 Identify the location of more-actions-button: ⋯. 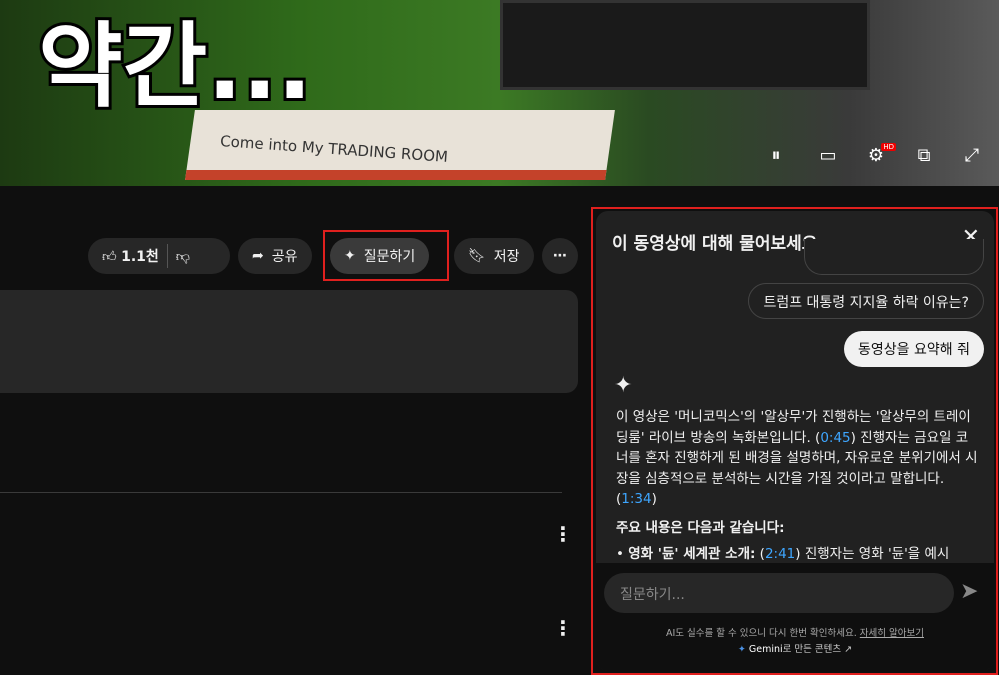
(560, 256).